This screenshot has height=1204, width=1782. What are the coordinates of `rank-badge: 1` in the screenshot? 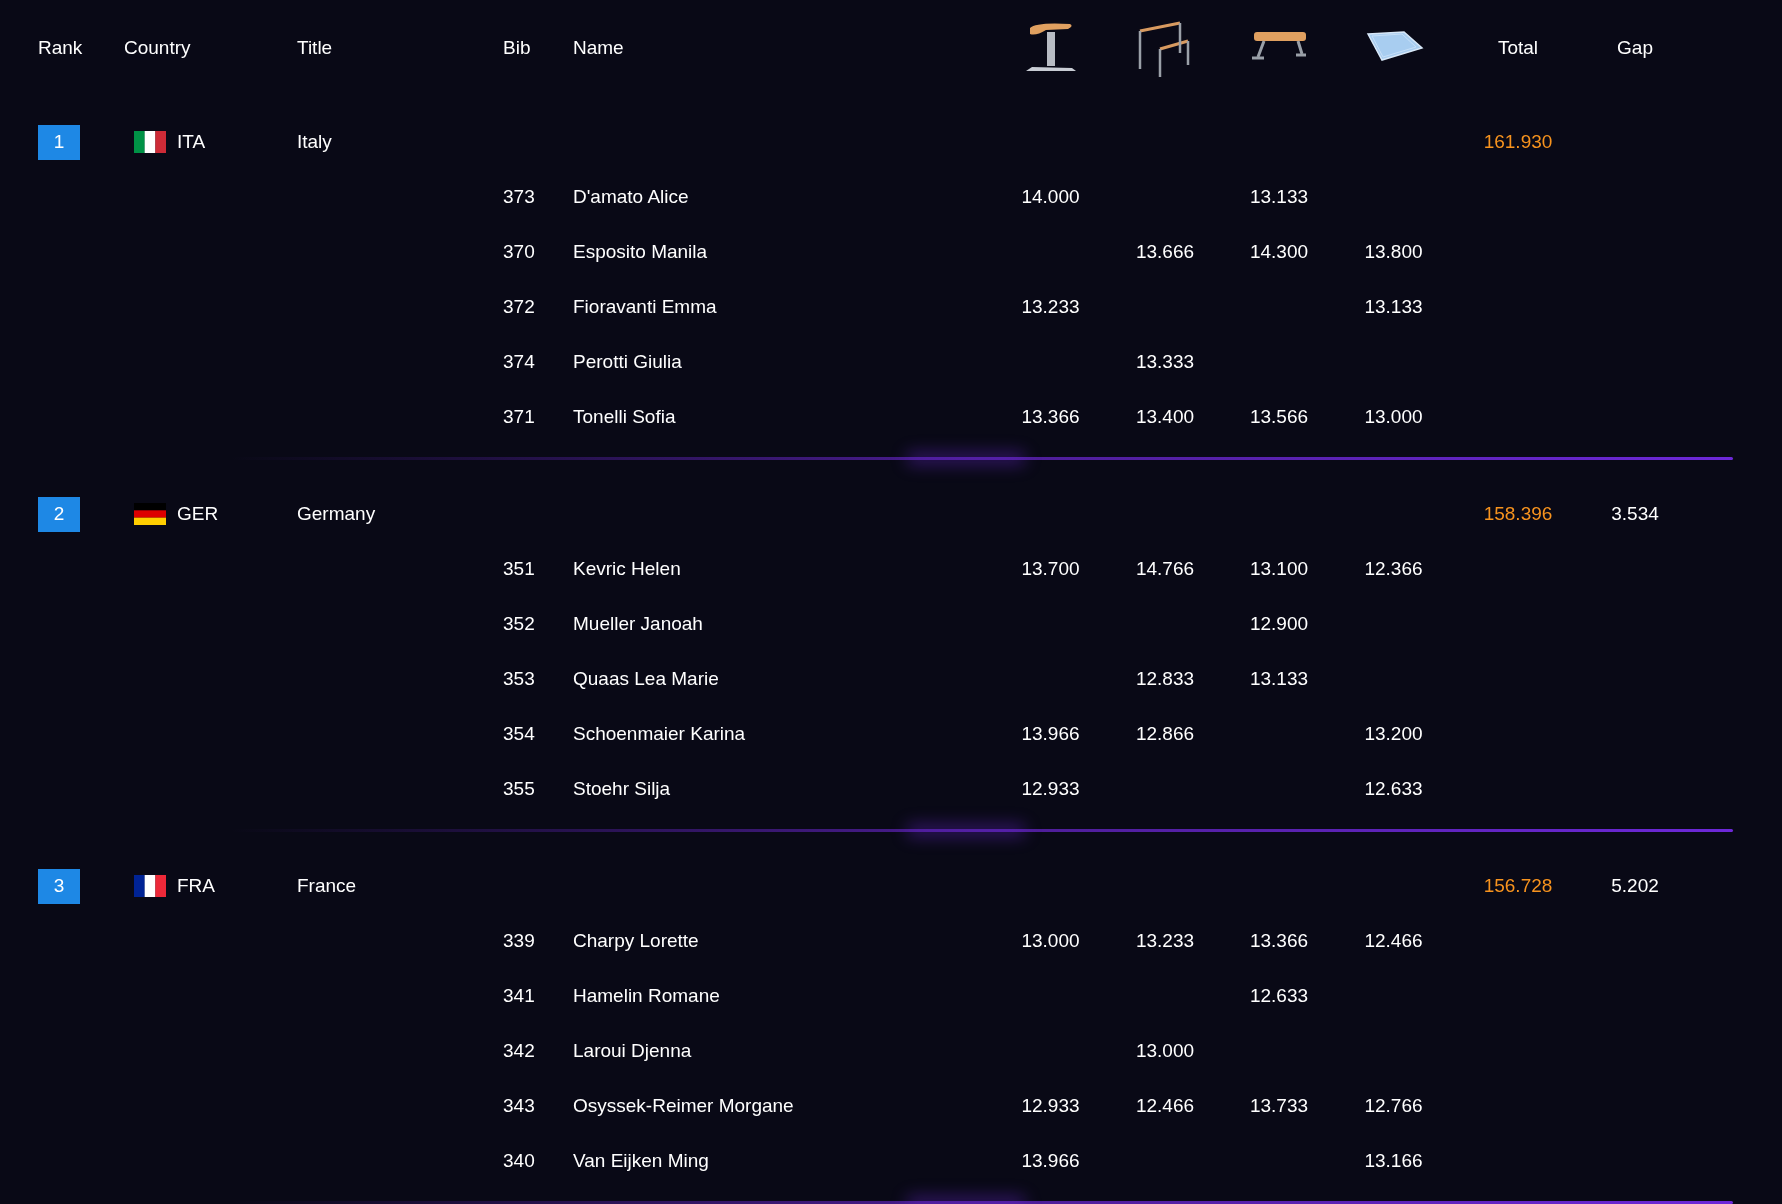 It's located at (59, 142).